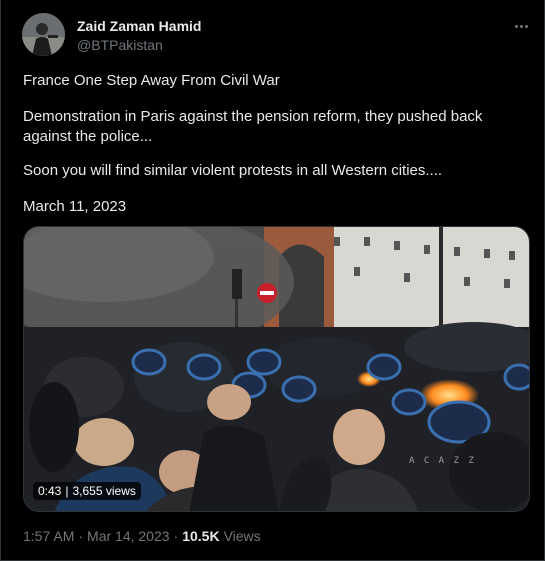 The image size is (545, 561). Describe the element at coordinates (139, 26) in the screenshot. I see `author-name: Zaid Zaman Hamid` at that location.